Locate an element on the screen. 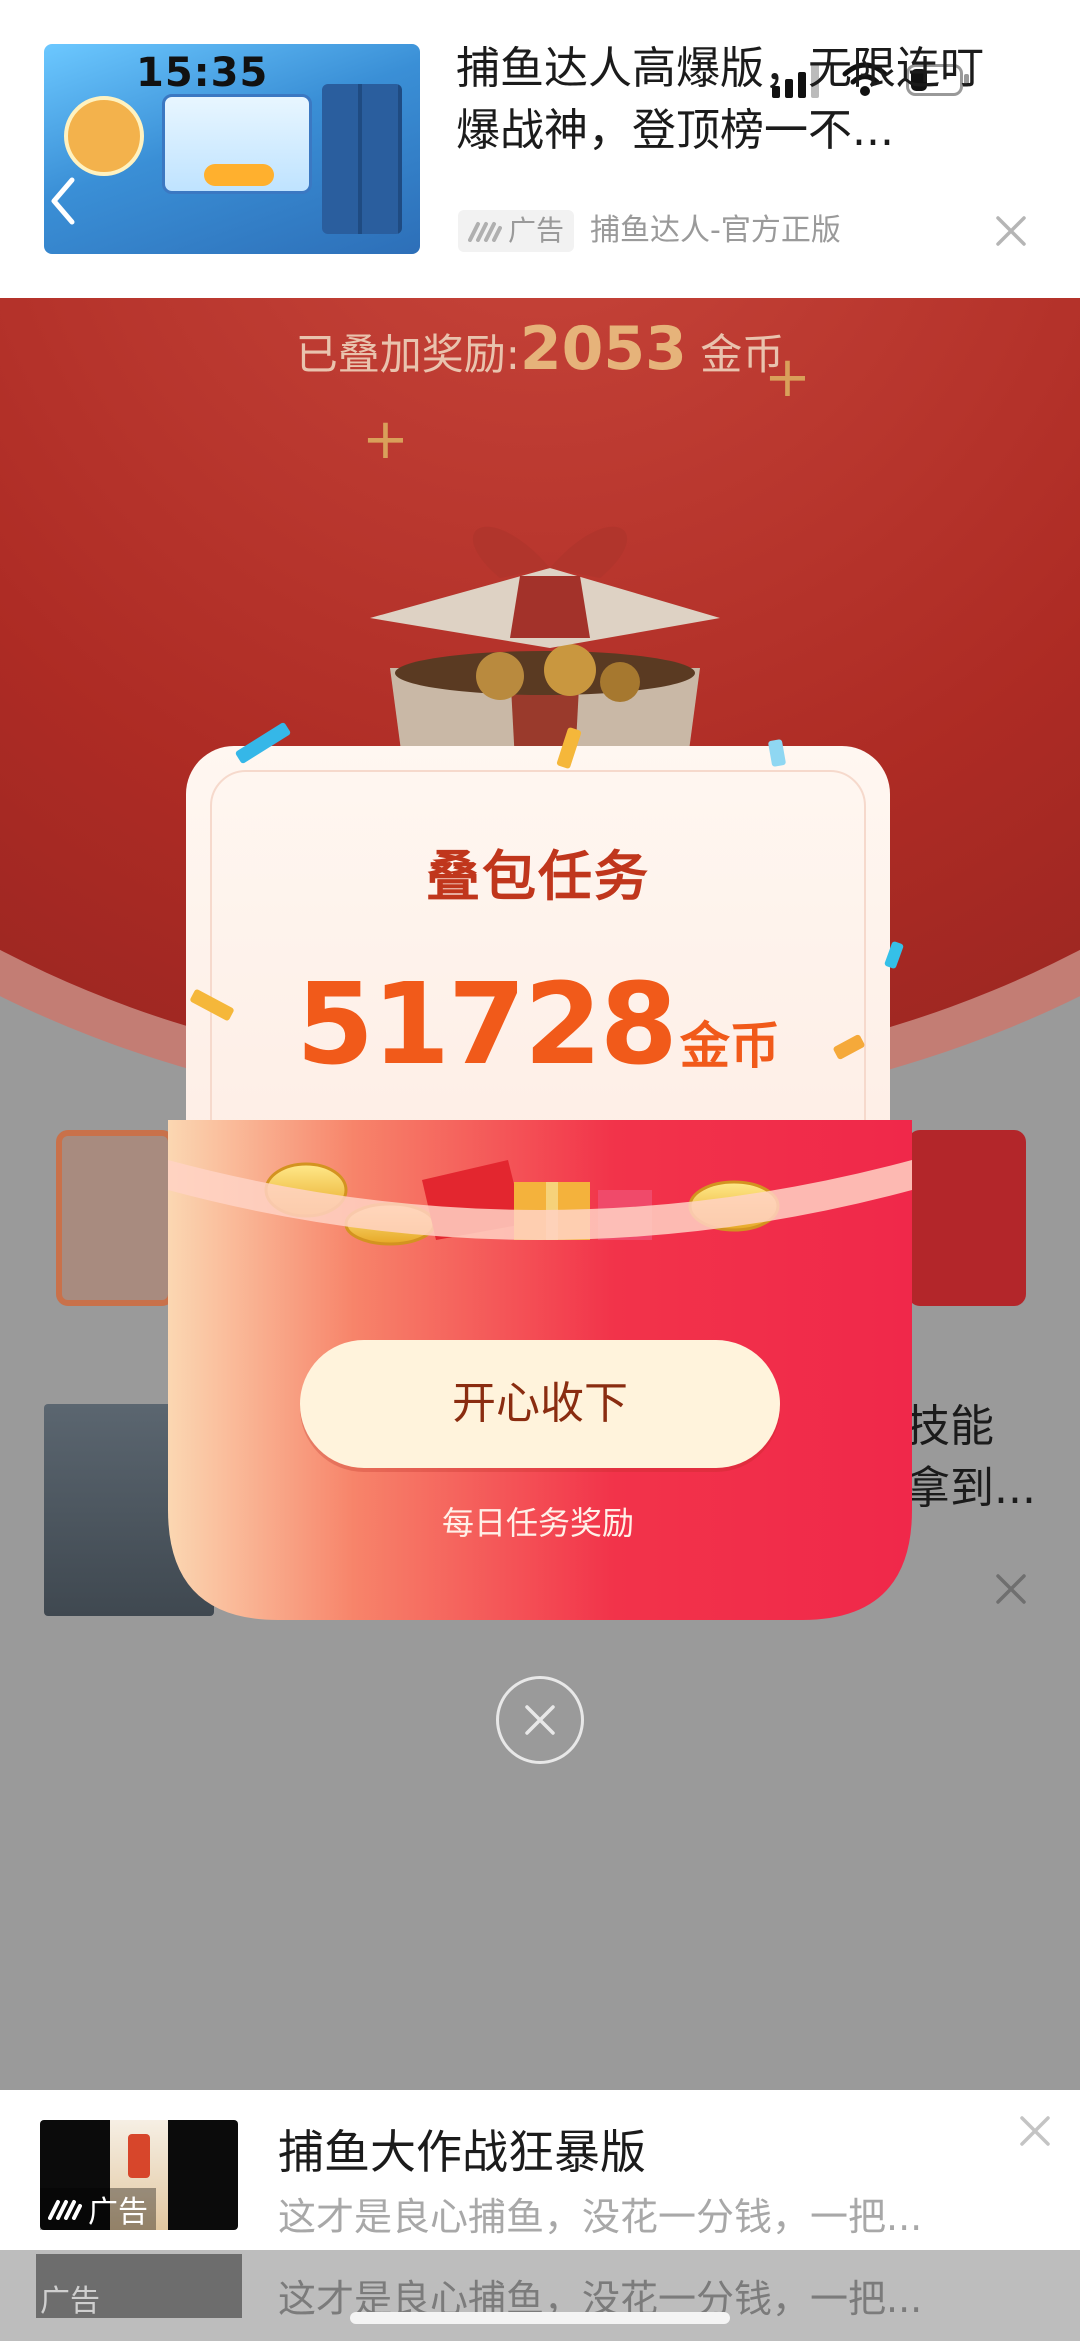 This screenshot has height=2341, width=1080. accumulated-reward: 已叠加奖励:2053 金币 is located at coordinates (540, 349).